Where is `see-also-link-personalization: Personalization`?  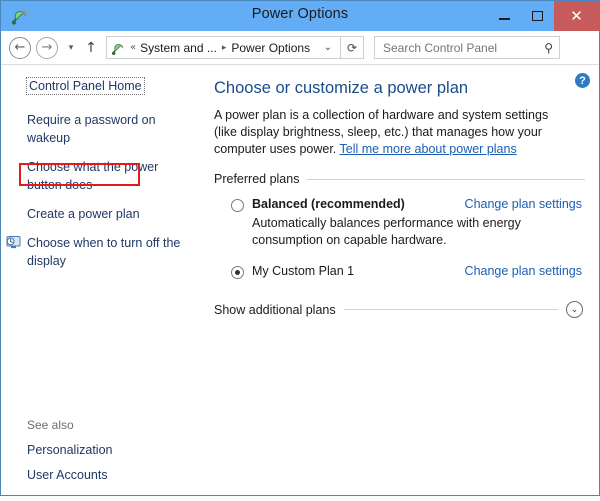
see-also-link-personalization: Personalization is located at coordinates (109, 450).